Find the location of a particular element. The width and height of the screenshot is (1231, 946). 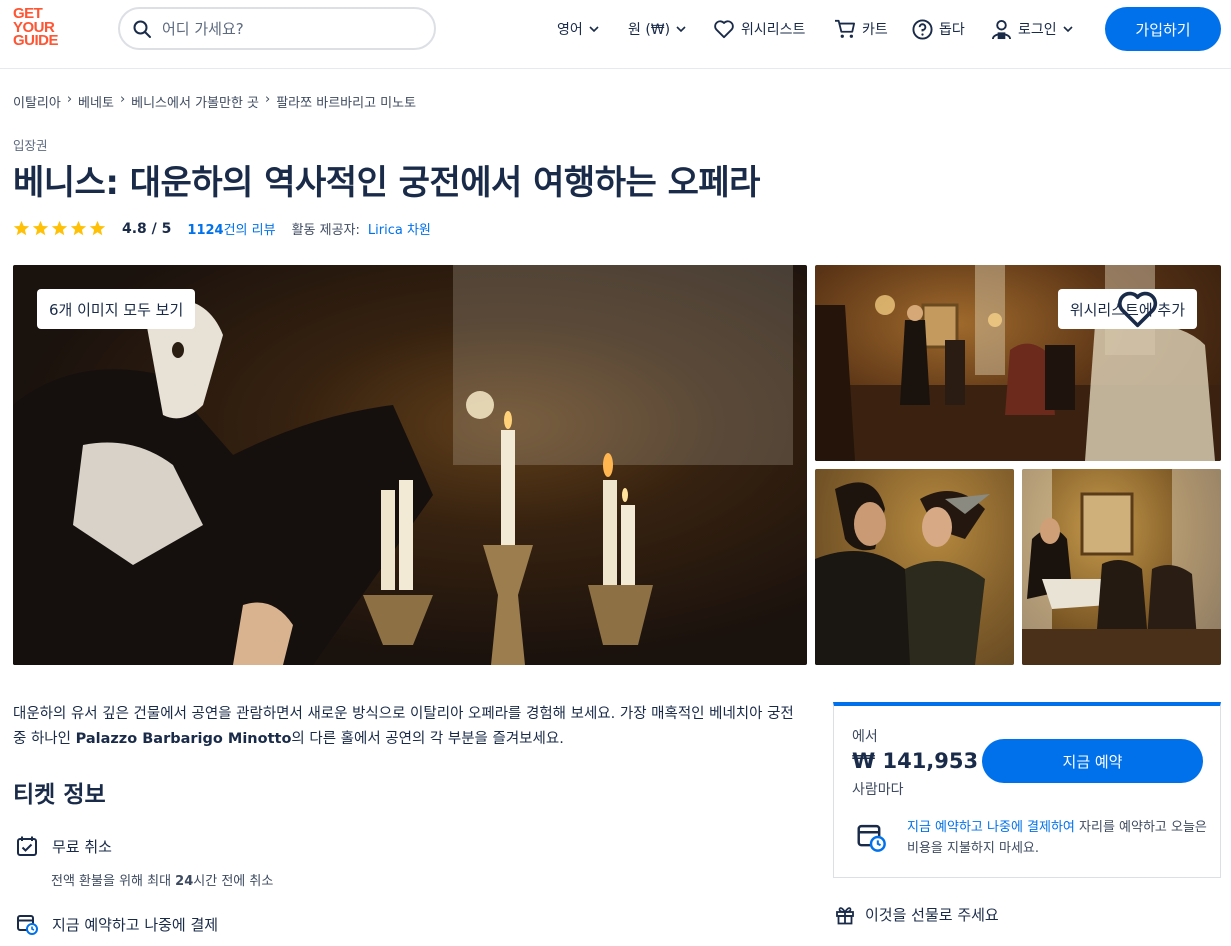

gift-icon is located at coordinates (845, 915).